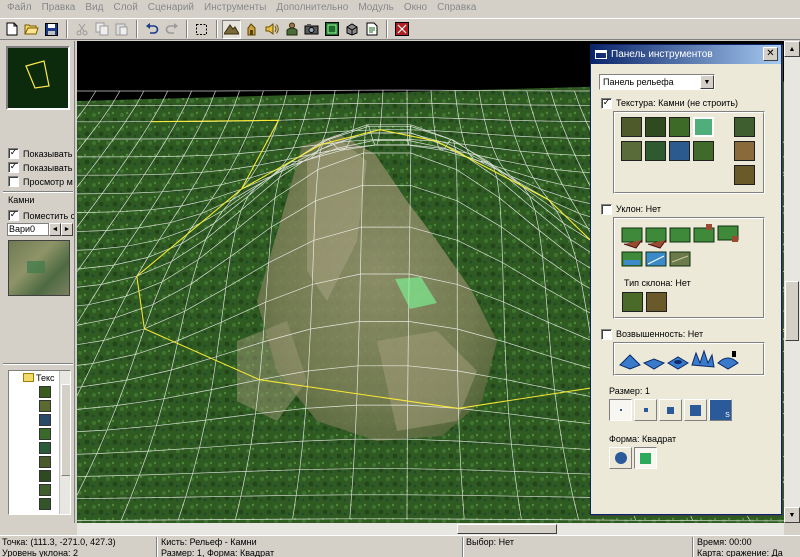  What do you see at coordinates (680, 235) in the screenshot?
I see `slope-flat-icon` at bounding box center [680, 235].